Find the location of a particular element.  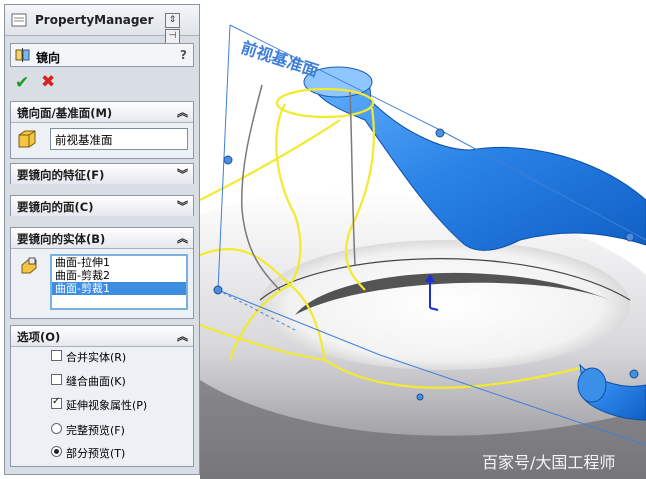

knit-checkbox is located at coordinates (56, 379).